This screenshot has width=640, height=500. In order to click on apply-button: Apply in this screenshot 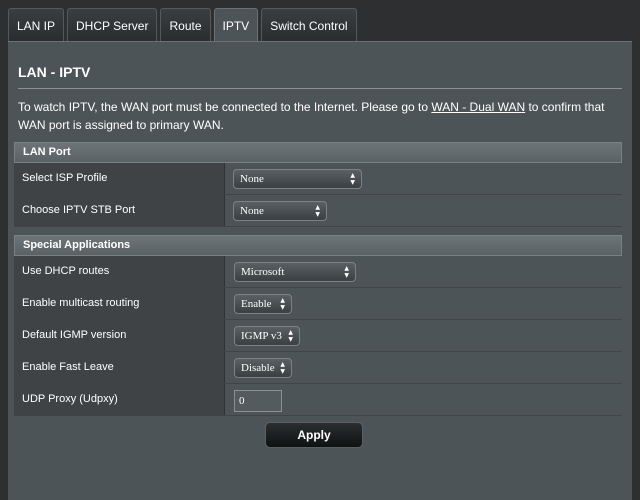, I will do `click(314, 435)`.